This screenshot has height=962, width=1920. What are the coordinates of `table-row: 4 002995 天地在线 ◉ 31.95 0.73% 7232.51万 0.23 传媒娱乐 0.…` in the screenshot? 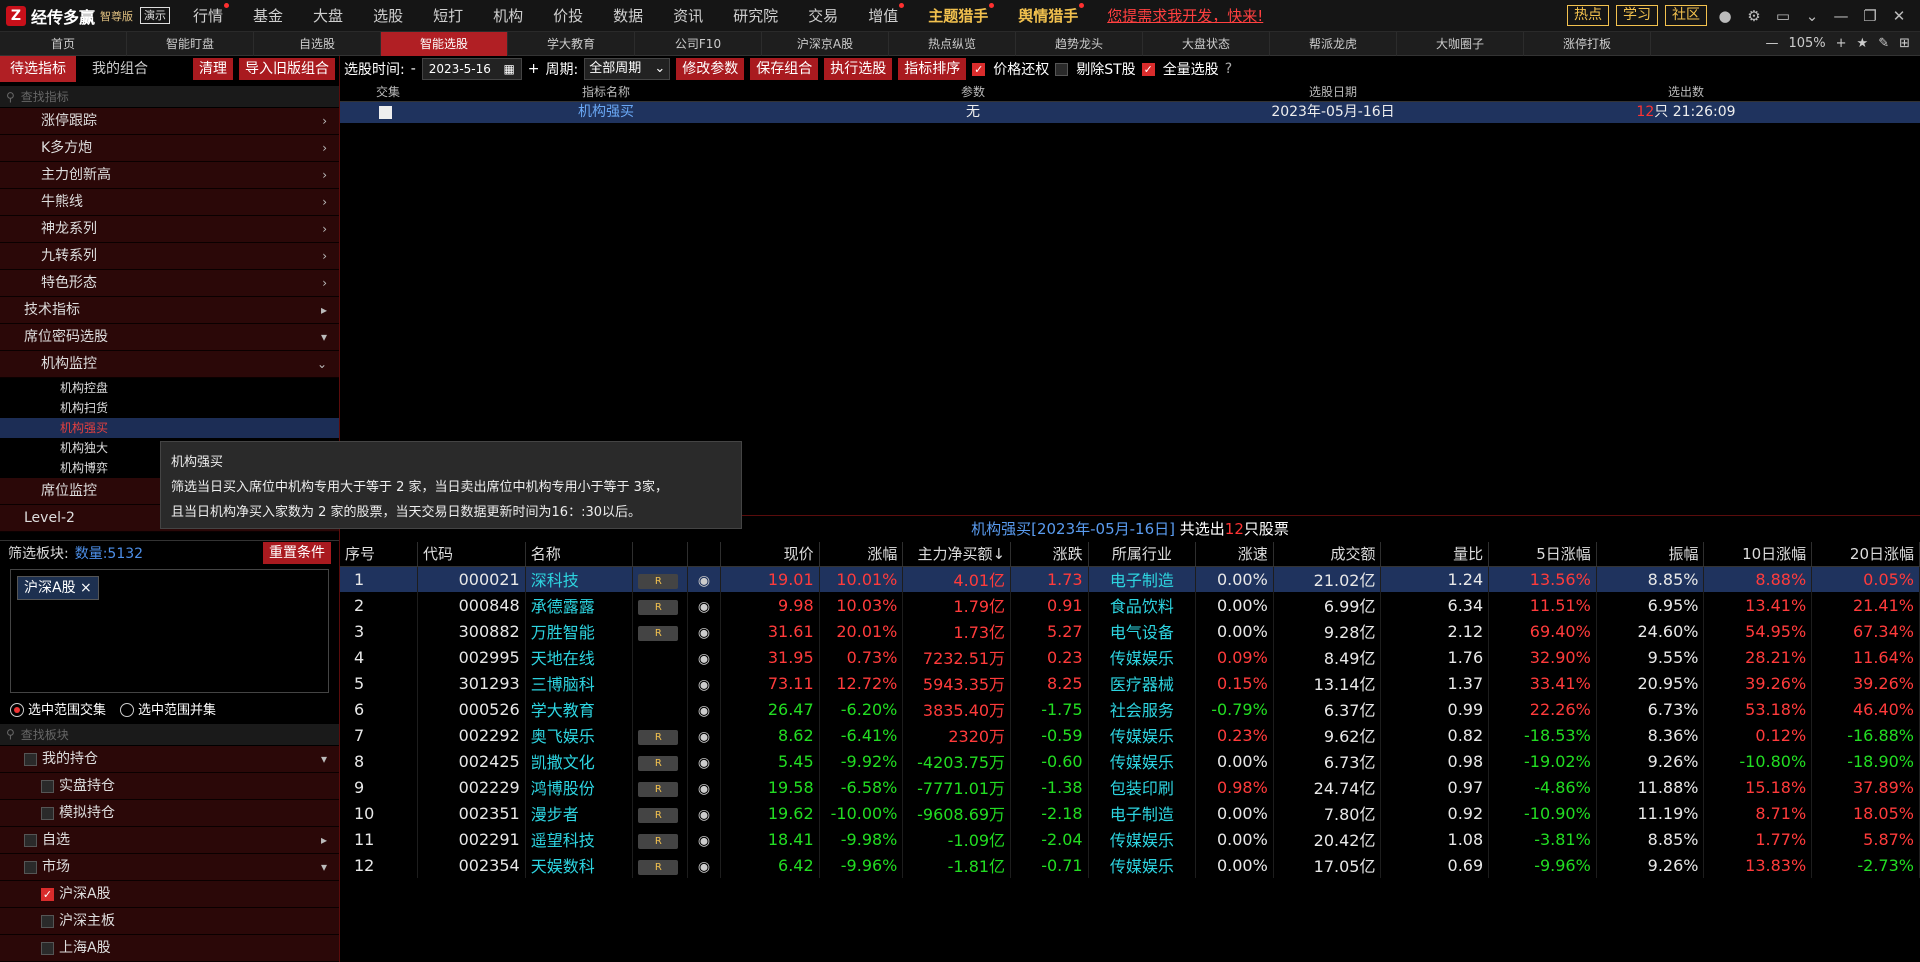 It's located at (1130, 657).